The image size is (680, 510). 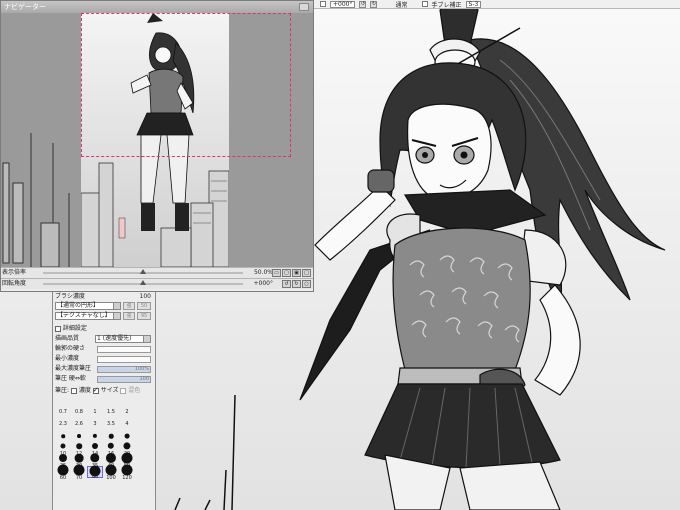 I want to click on rotate-slider-thumb, so click(x=143, y=282).